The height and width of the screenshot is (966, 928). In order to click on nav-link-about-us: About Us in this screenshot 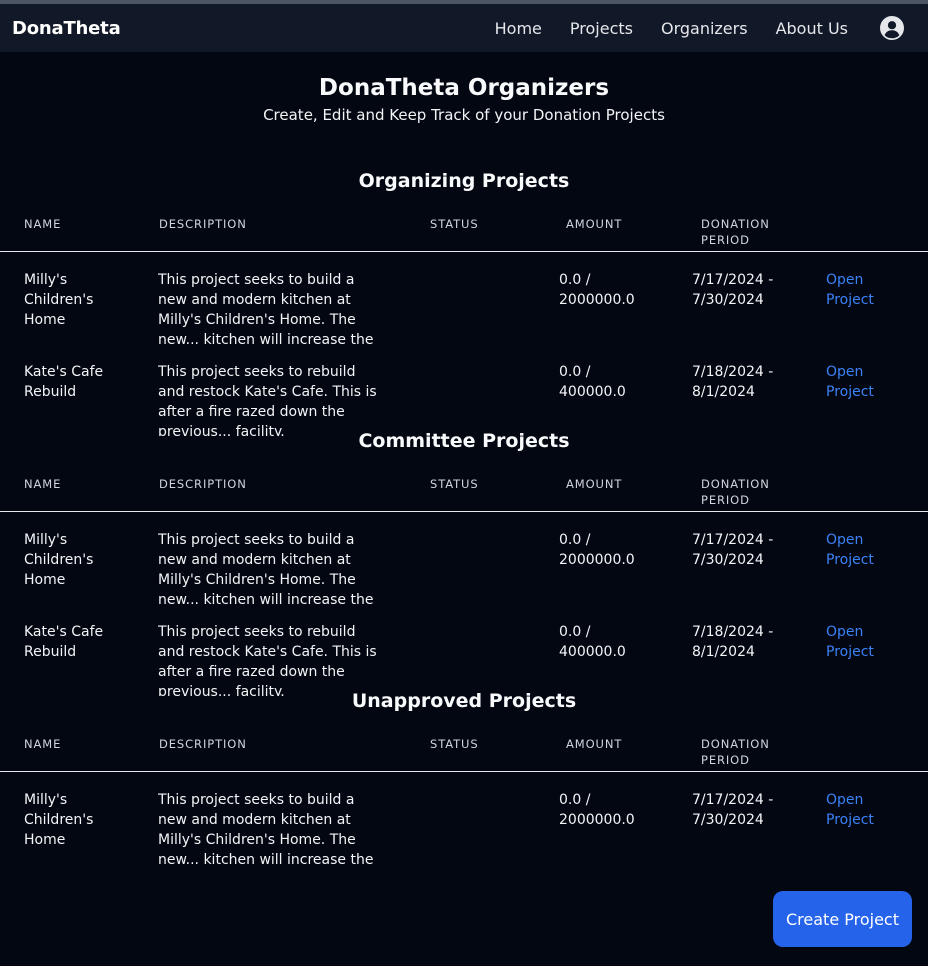, I will do `click(812, 28)`.